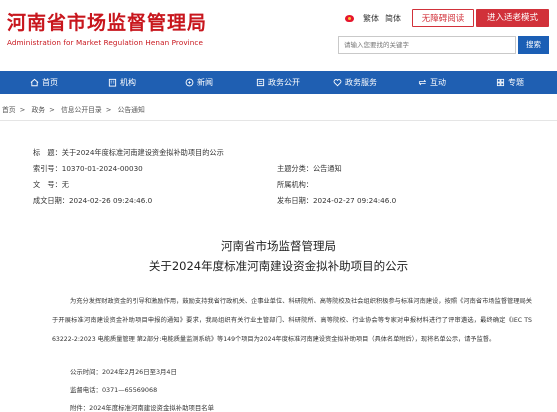 This screenshot has width=557, height=412. I want to click on nav-item-news: 新闻, so click(199, 82).